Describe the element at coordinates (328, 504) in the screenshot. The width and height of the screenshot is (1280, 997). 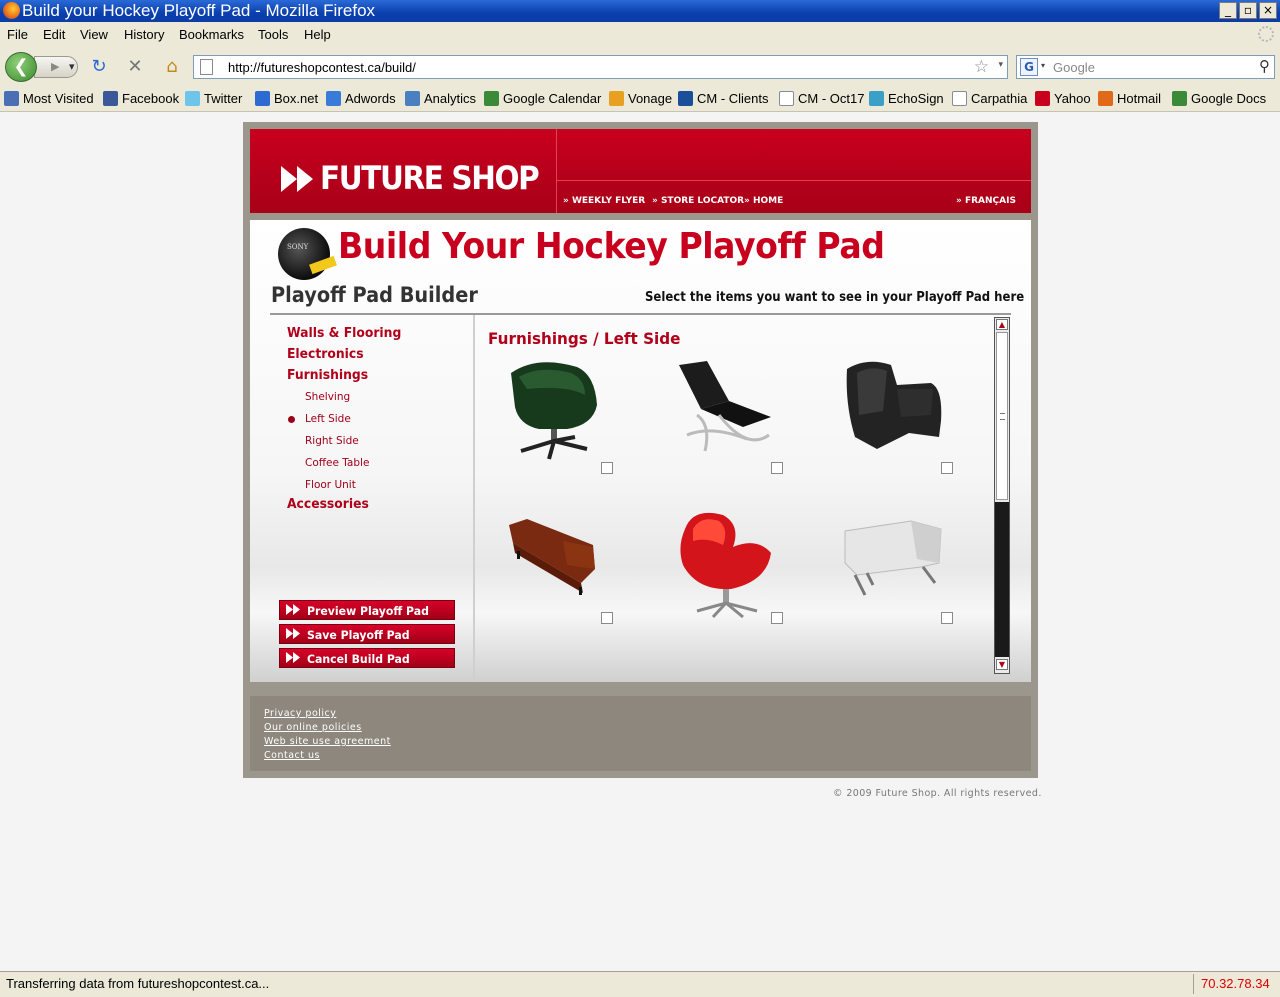
I see `category-accessories: Accessories` at that location.